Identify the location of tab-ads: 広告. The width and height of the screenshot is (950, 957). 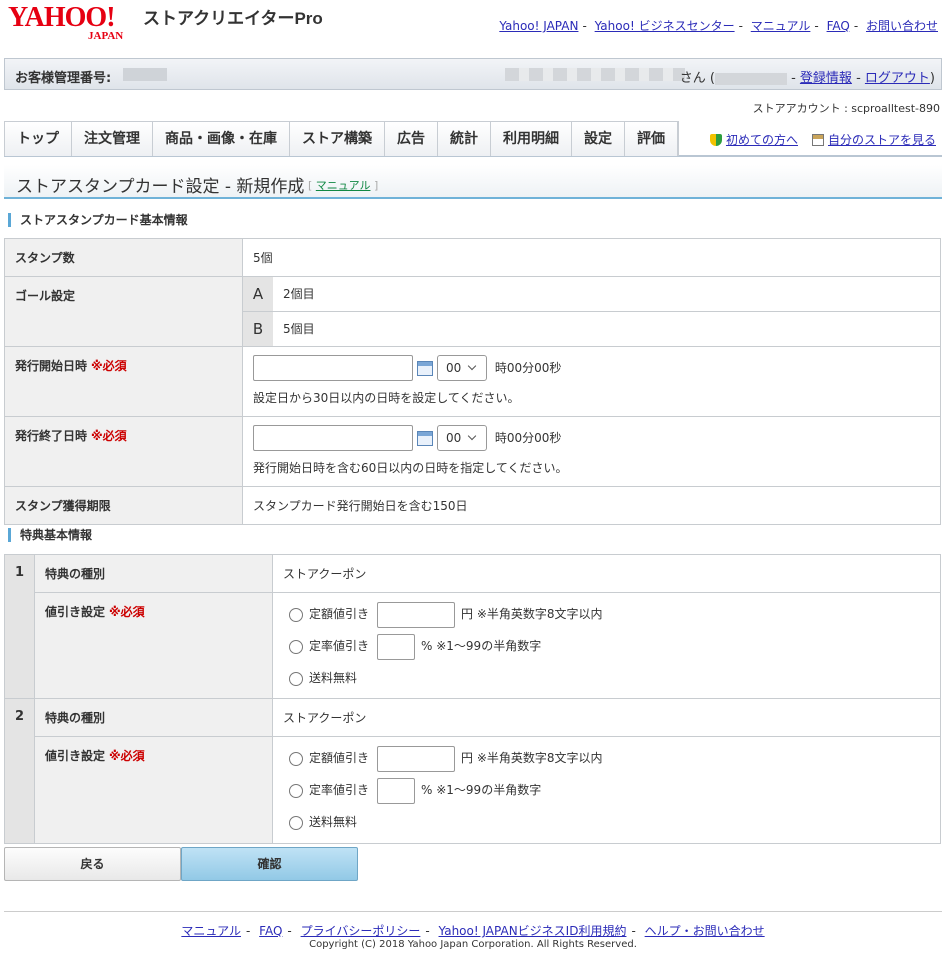
(411, 139).